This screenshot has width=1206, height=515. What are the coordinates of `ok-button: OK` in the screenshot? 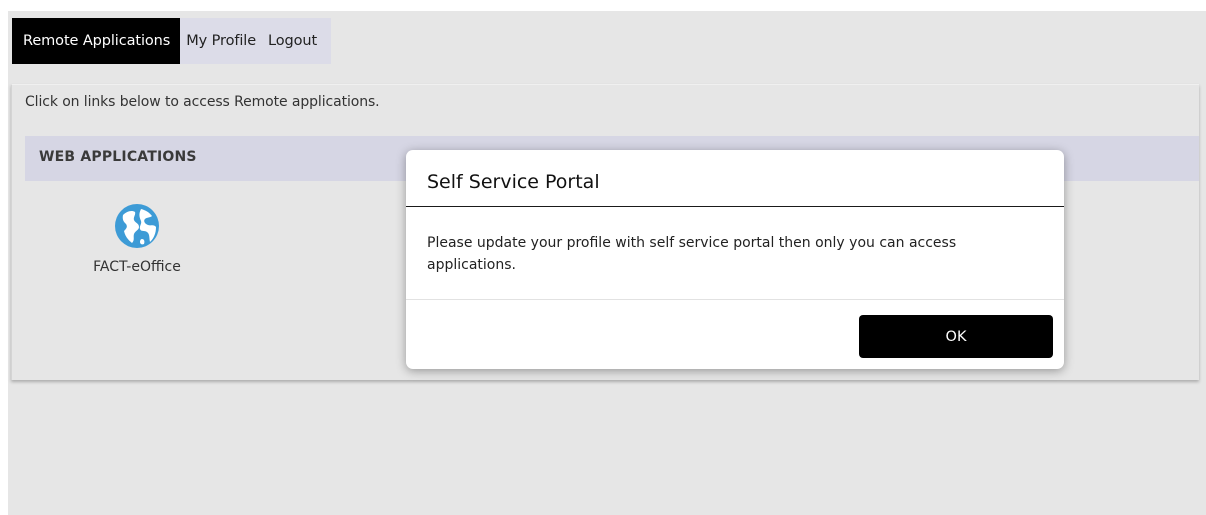 It's located at (956, 336).